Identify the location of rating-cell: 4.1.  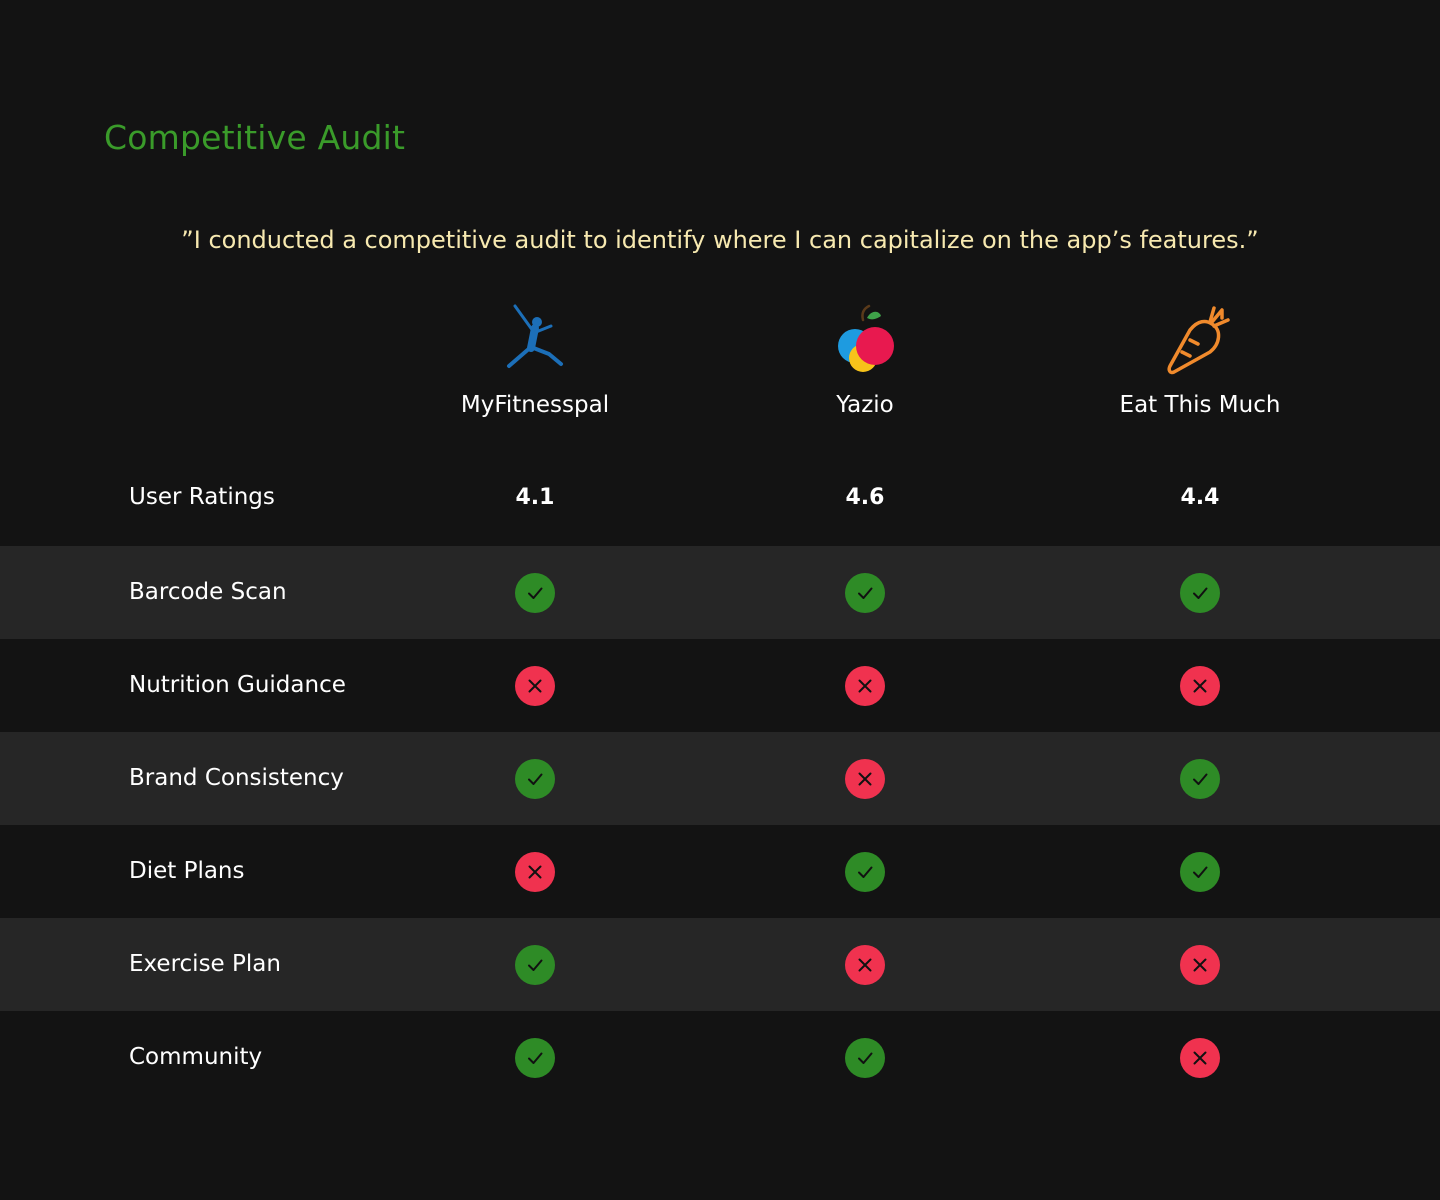
(535, 497).